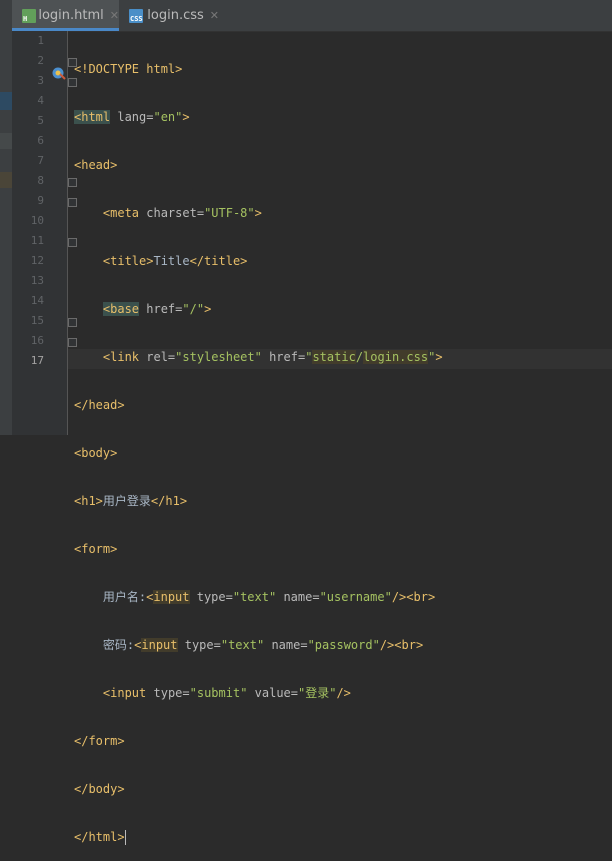  Describe the element at coordinates (99, 741) in the screenshot. I see `form-close-tag: </form>` at that location.